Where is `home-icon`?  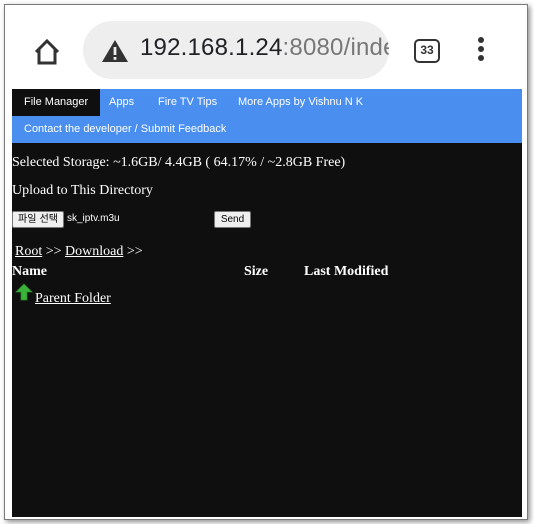
home-icon is located at coordinates (47, 51).